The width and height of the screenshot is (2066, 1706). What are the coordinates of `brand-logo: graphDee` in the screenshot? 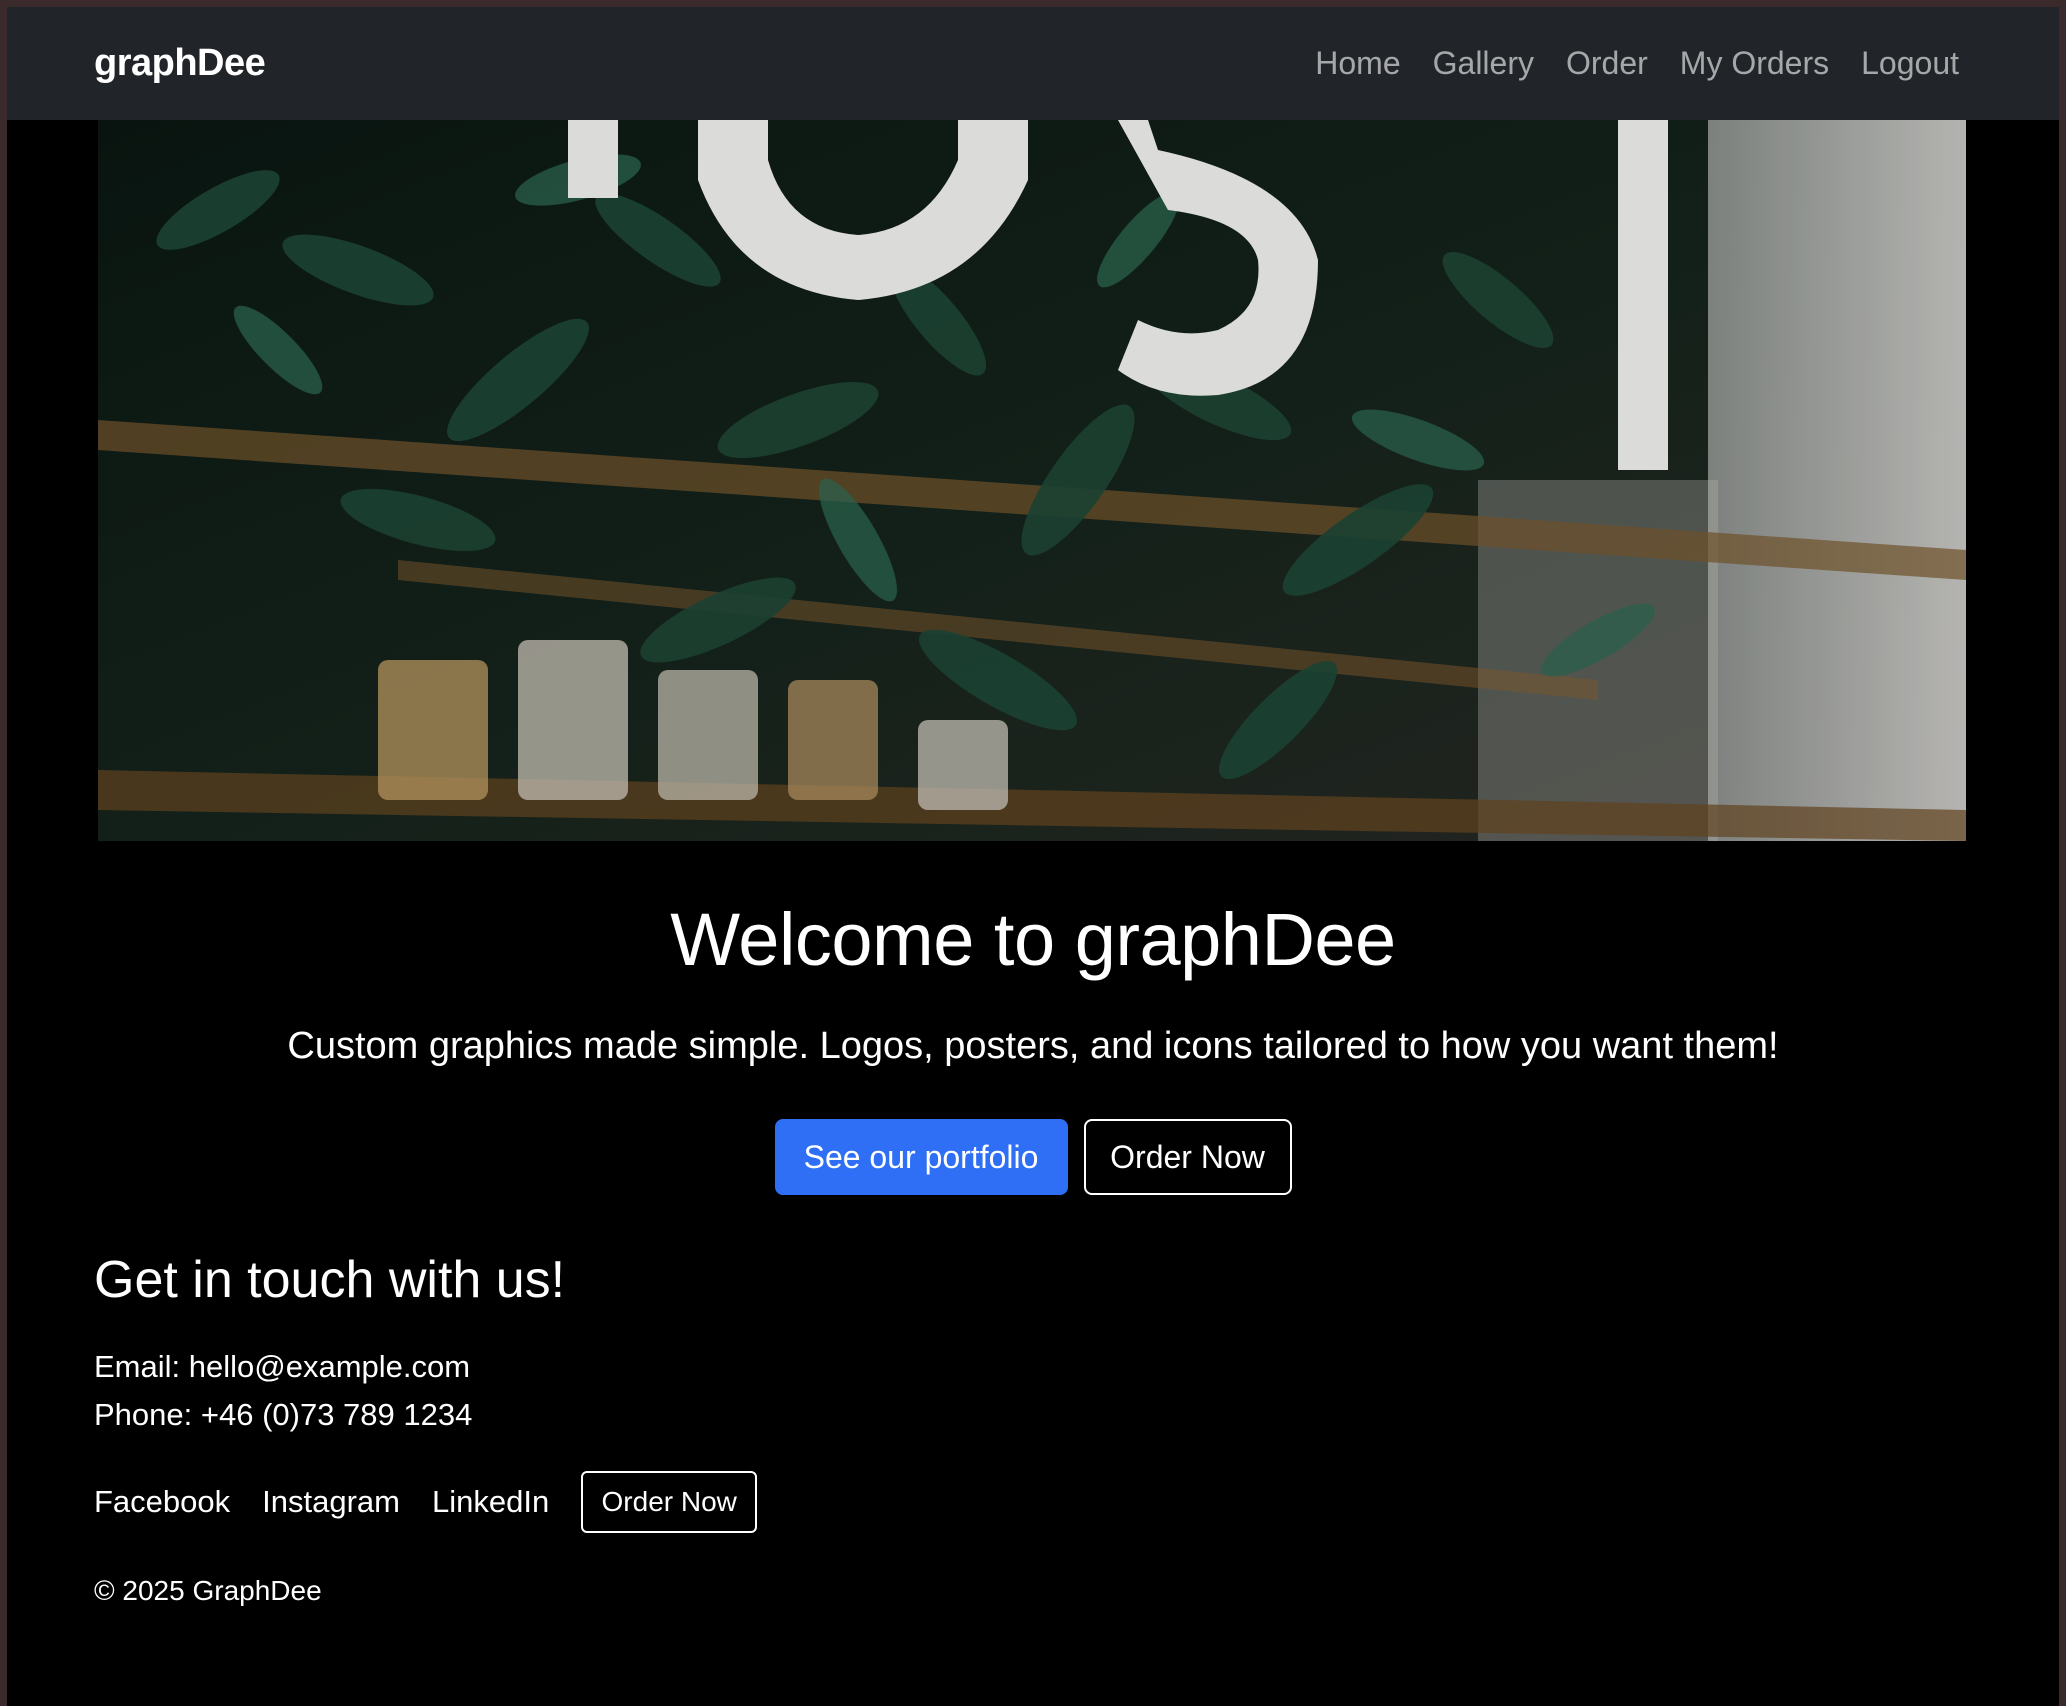 It's located at (180, 63).